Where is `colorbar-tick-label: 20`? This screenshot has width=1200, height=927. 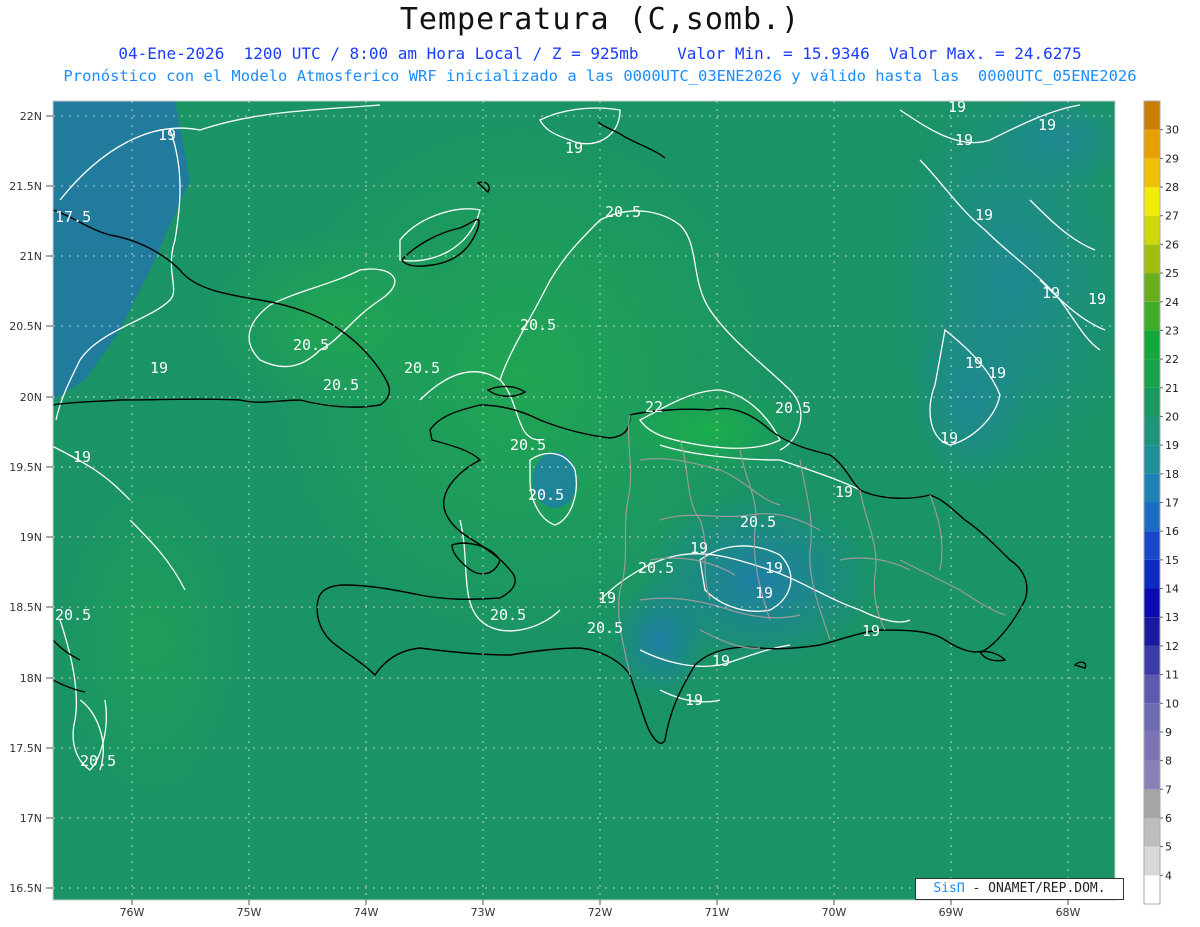
colorbar-tick-label: 20 is located at coordinates (1172, 416).